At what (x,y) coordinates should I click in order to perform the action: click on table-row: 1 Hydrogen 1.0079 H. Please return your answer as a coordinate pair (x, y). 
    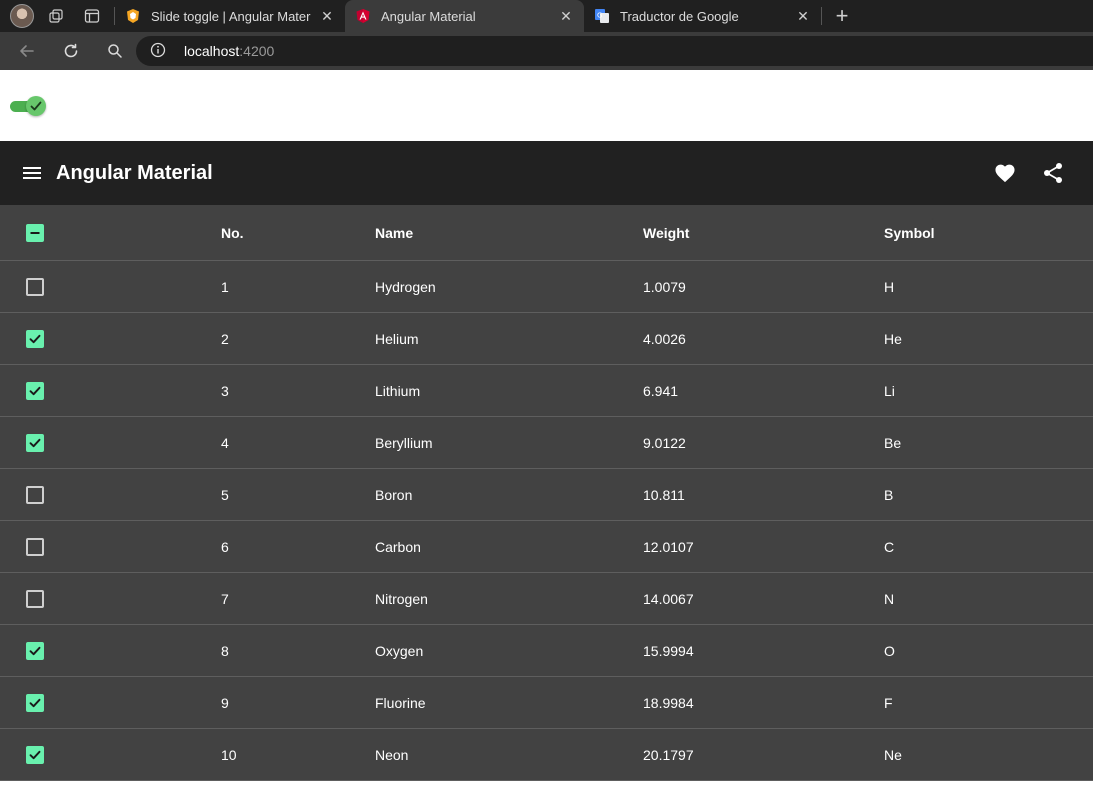
    Looking at the image, I should click on (546, 287).